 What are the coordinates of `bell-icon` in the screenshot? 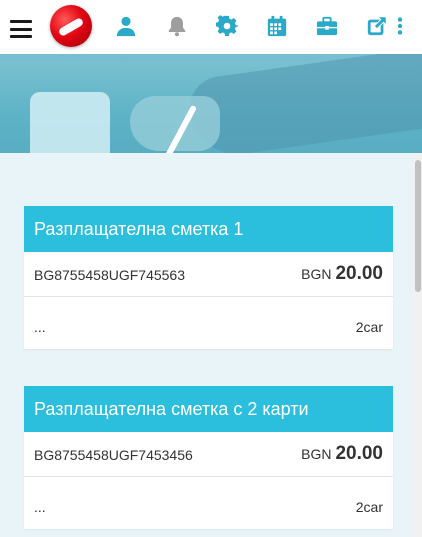 It's located at (177, 26).